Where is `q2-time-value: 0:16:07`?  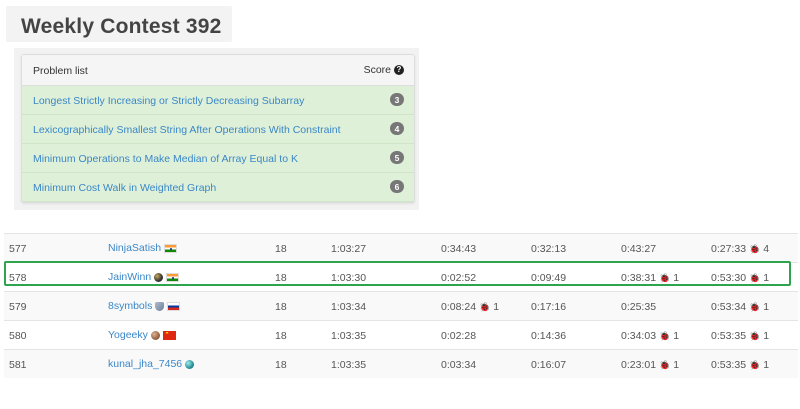 q2-time-value: 0:16:07 is located at coordinates (549, 365).